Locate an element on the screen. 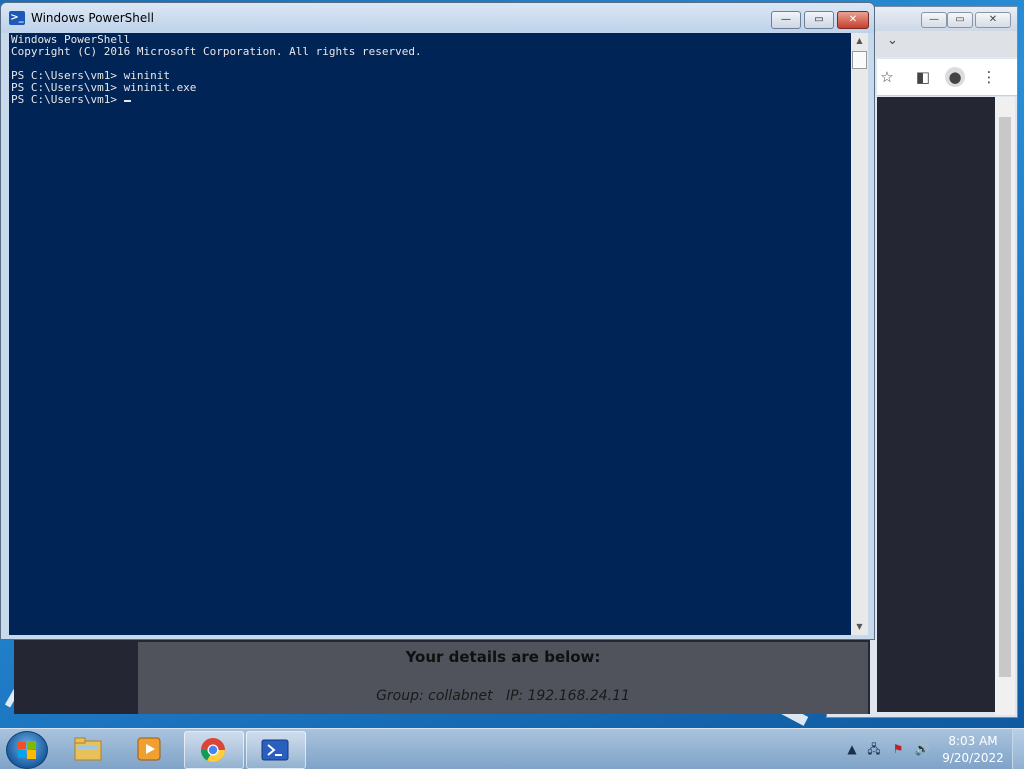 The image size is (1024, 769). browser-scrollbar is located at coordinates (1005, 406).